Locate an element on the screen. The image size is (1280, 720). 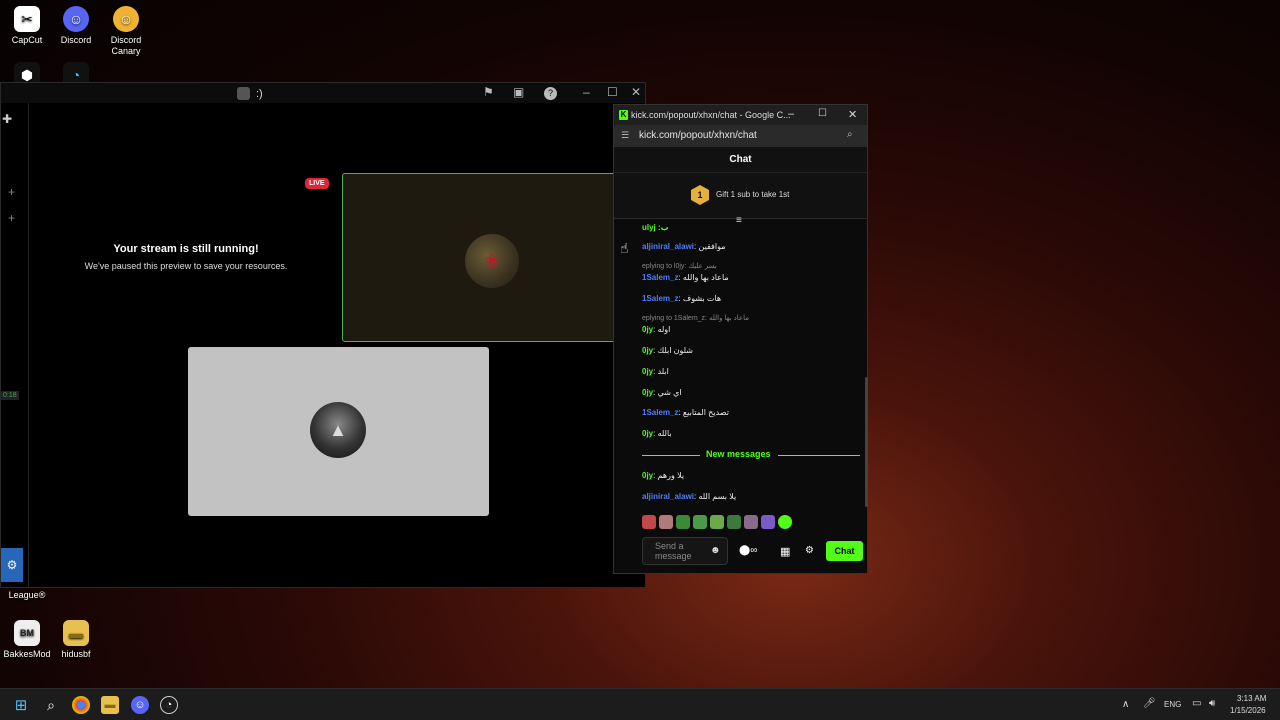
search-icon: ⌕ is located at coordinates (51, 705).